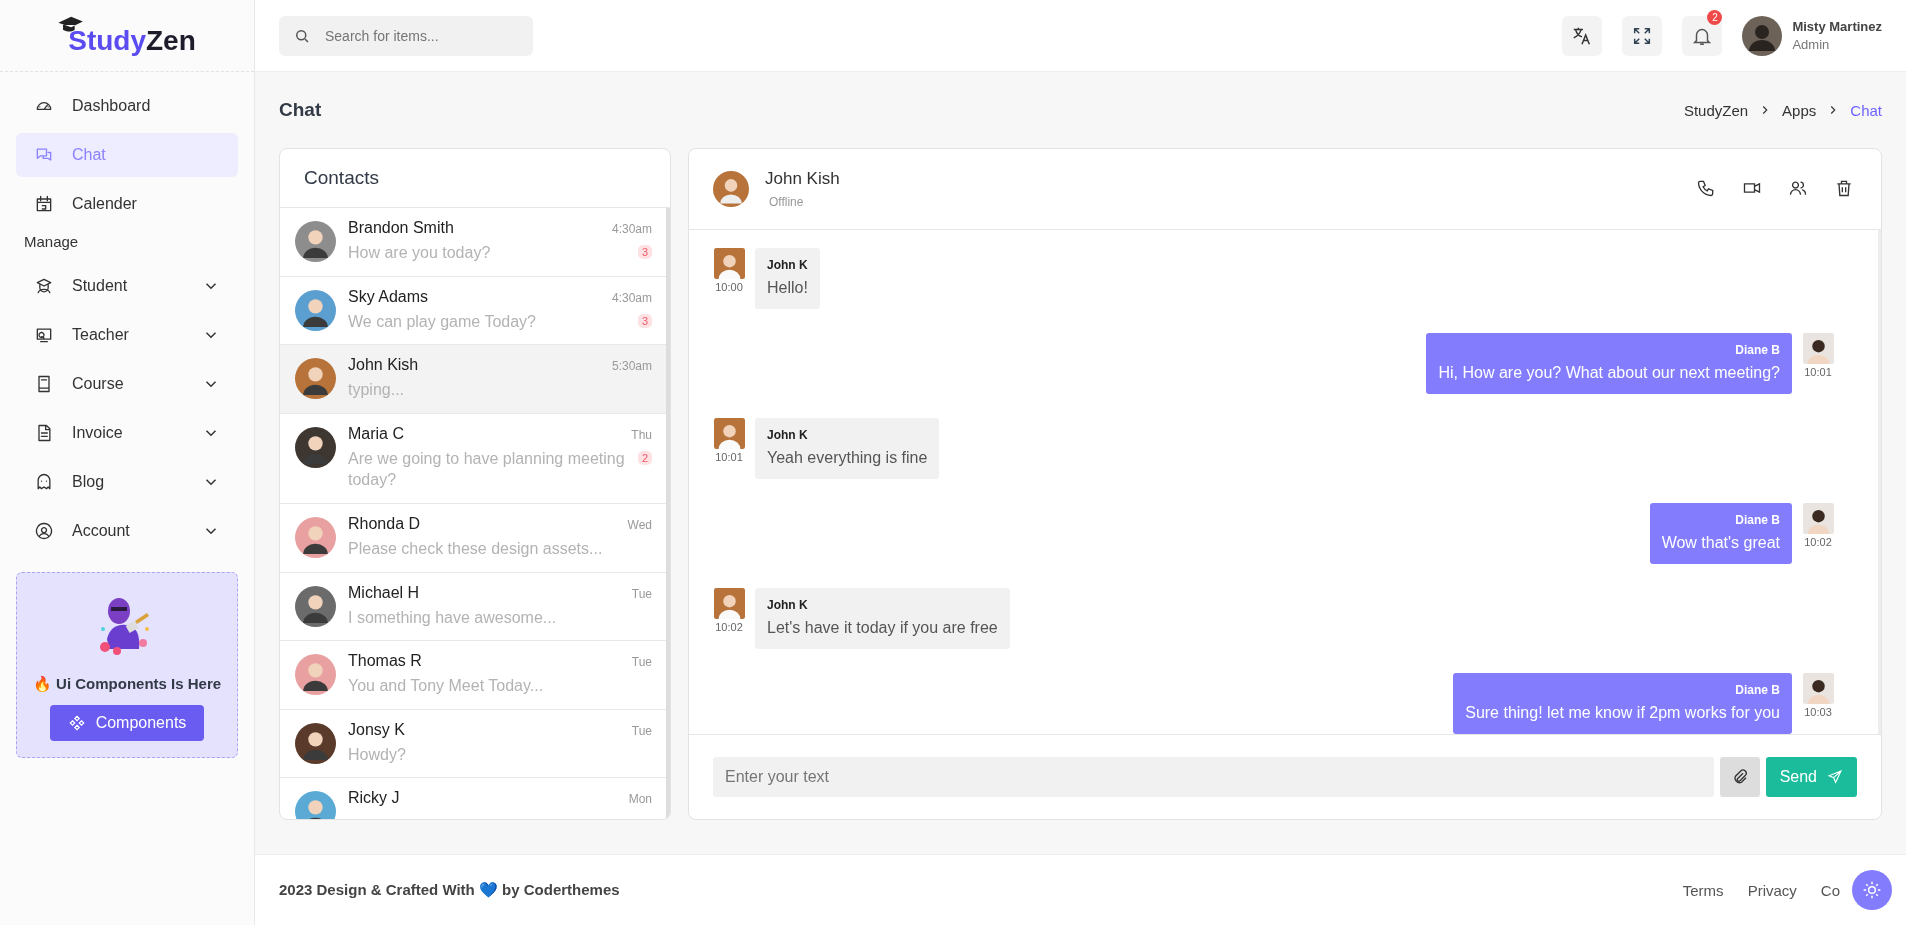 The width and height of the screenshot is (1906, 925). I want to click on message-input: Enter your text, so click(1213, 777).